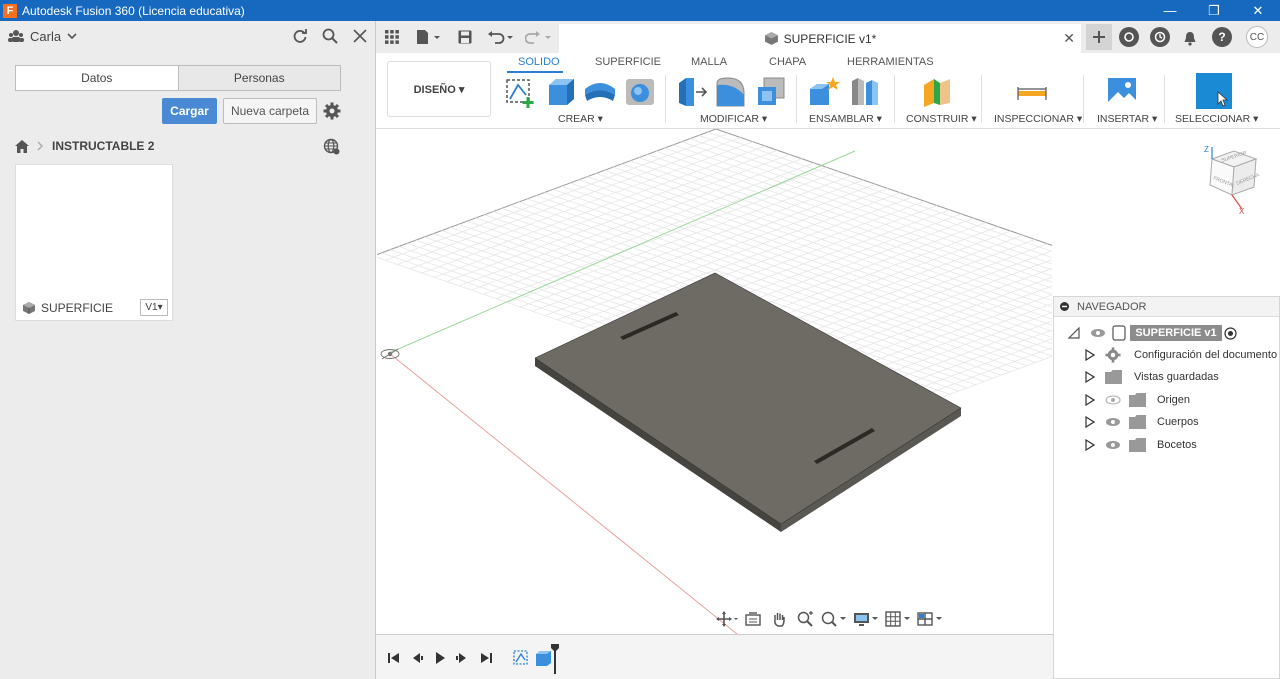 The image size is (1280, 679). I want to click on apps-grid-icon, so click(392, 37).